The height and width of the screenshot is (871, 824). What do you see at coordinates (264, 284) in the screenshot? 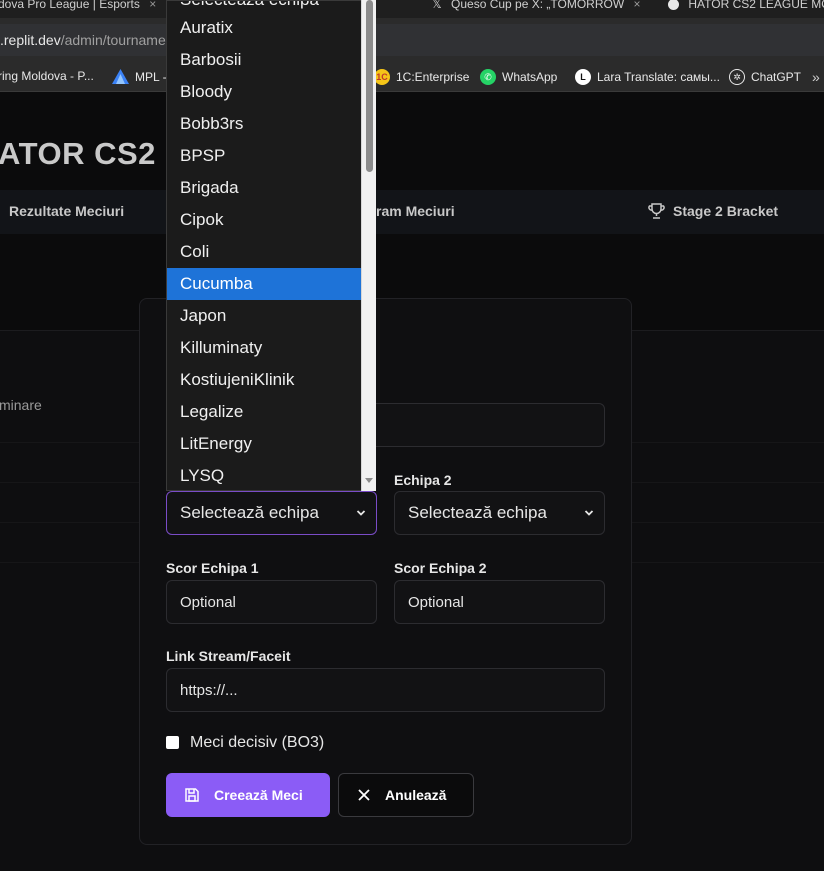
I see `dropdown-option-highlighted: Cucumba` at bounding box center [264, 284].